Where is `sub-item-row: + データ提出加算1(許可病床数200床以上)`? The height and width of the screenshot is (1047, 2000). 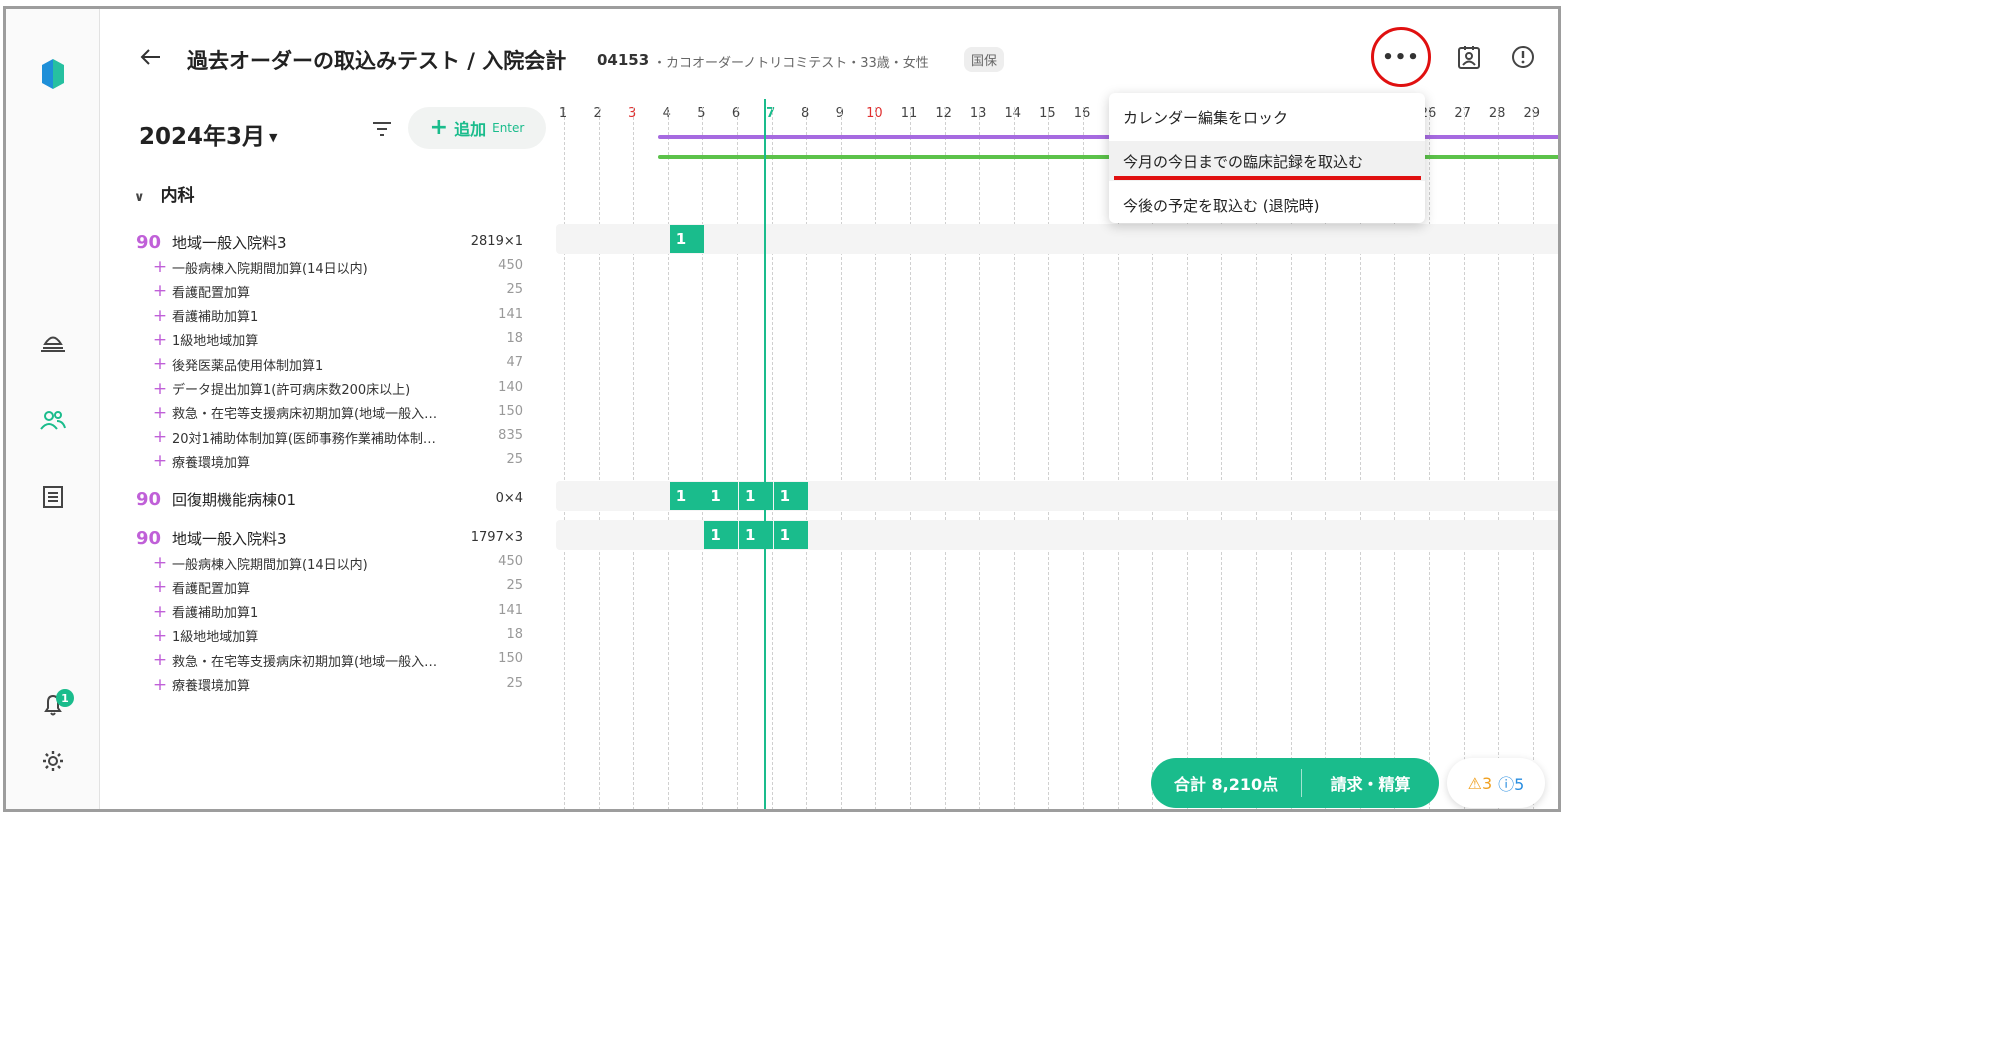
sub-item-row: + データ提出加算1(許可病床数200床以上) is located at coordinates (279, 389).